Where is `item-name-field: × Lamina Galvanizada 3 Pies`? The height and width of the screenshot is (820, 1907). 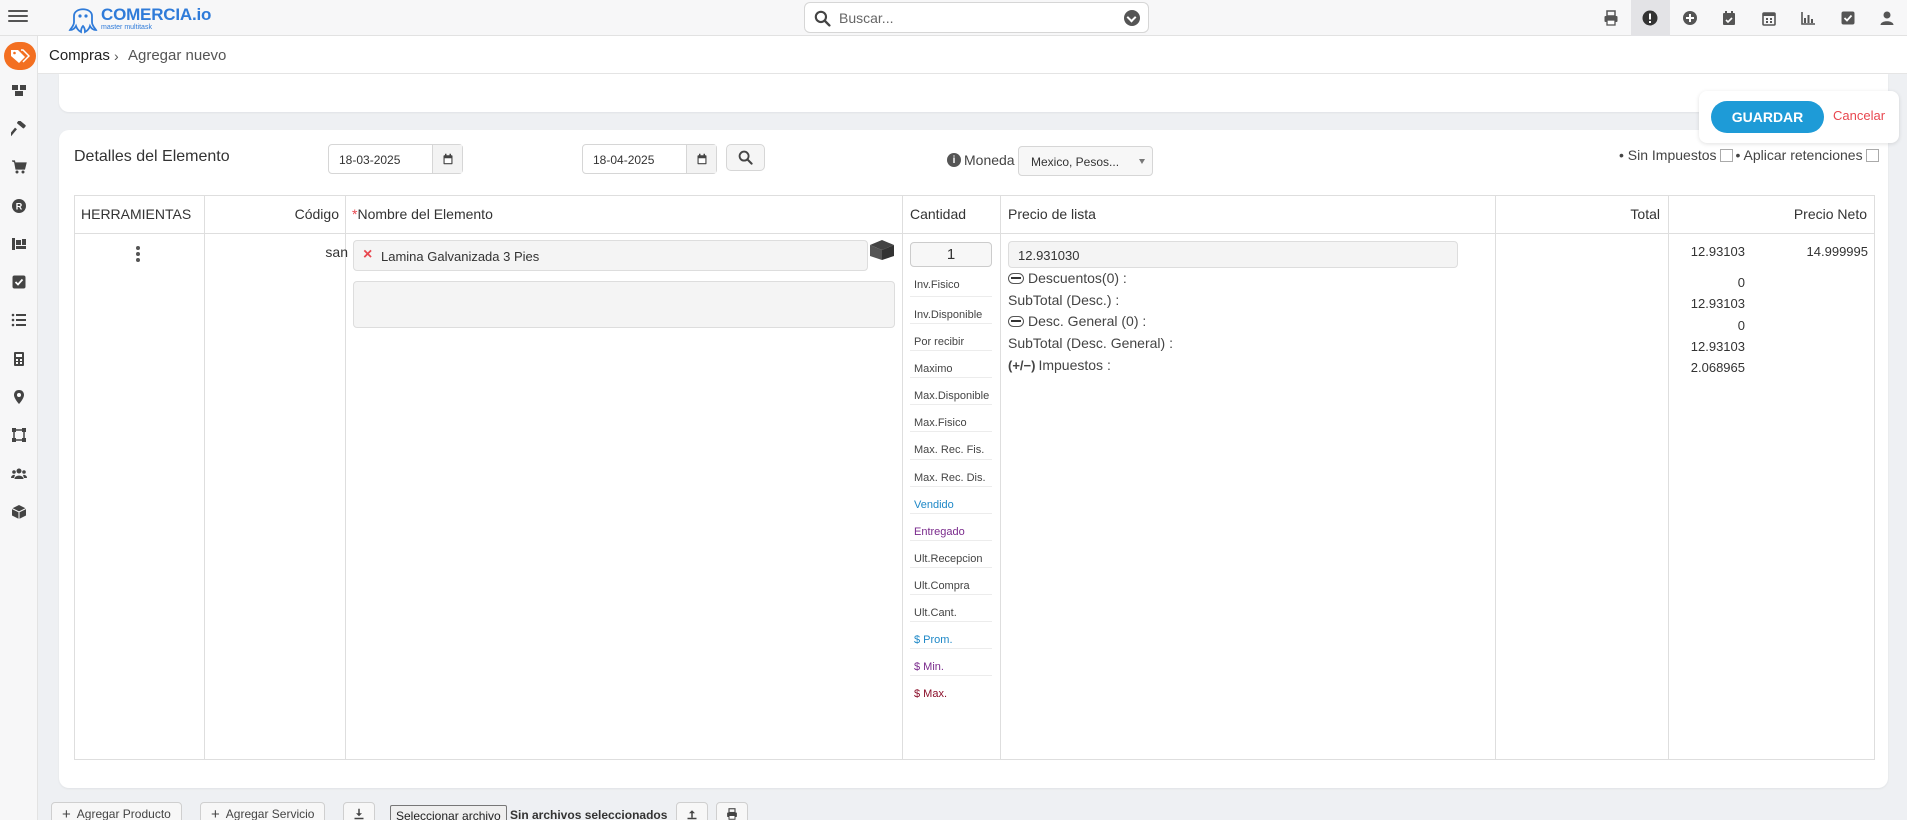
item-name-field: × Lamina Galvanizada 3 Pies is located at coordinates (610, 255).